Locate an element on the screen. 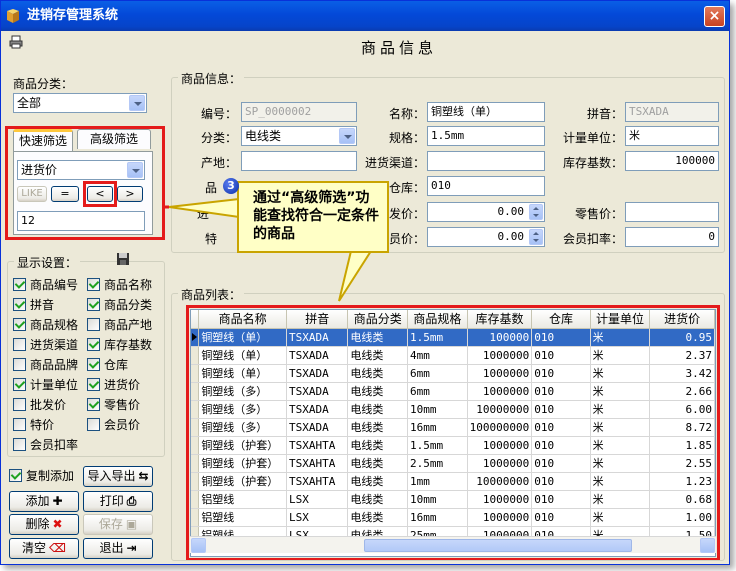 This screenshot has width=736, height=571. display-checkbox: 商品编号 is located at coordinates (45, 285).